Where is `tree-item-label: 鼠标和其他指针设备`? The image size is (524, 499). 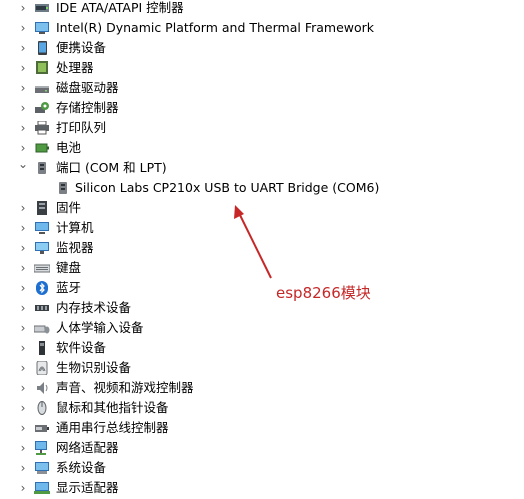 tree-item-label: 鼠标和其他指针设备 is located at coordinates (112, 407).